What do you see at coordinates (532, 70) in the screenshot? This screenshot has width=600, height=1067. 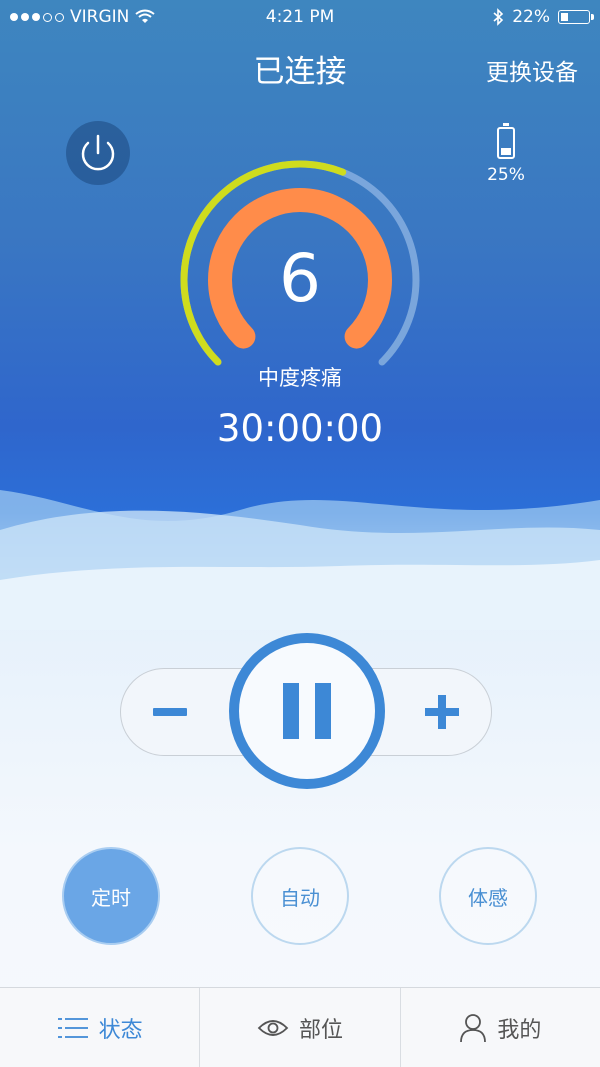 I see `change-device-button: 更换设备` at bounding box center [532, 70].